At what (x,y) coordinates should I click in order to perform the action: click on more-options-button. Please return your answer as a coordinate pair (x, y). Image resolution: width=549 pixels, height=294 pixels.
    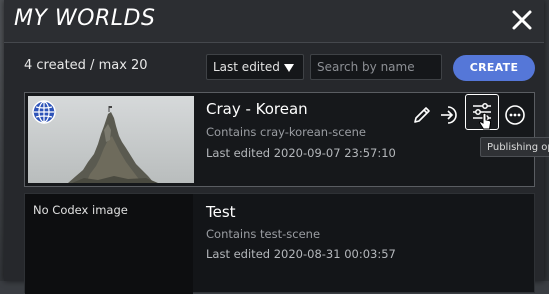
    Looking at the image, I should click on (515, 115).